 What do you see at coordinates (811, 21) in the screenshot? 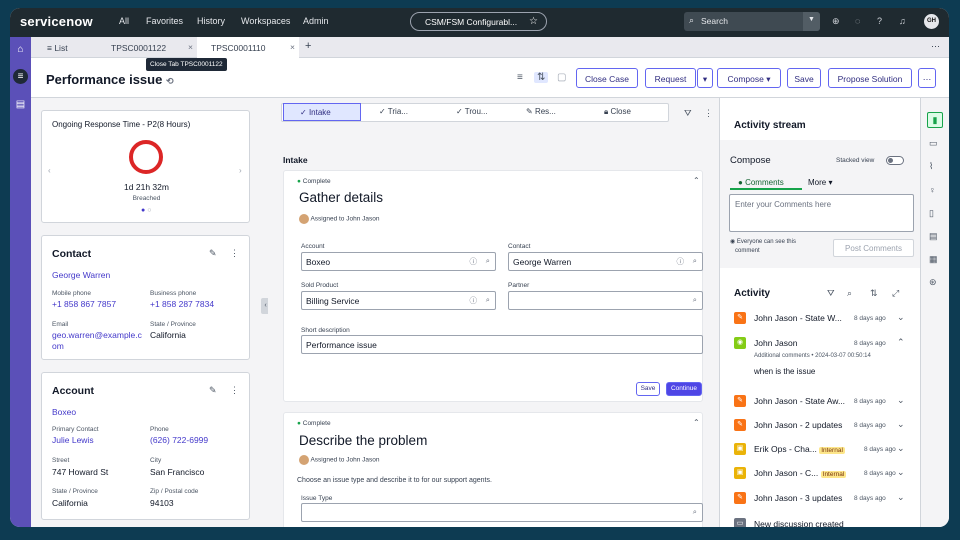
I see `search-scope-dropdown: ▼` at bounding box center [811, 21].